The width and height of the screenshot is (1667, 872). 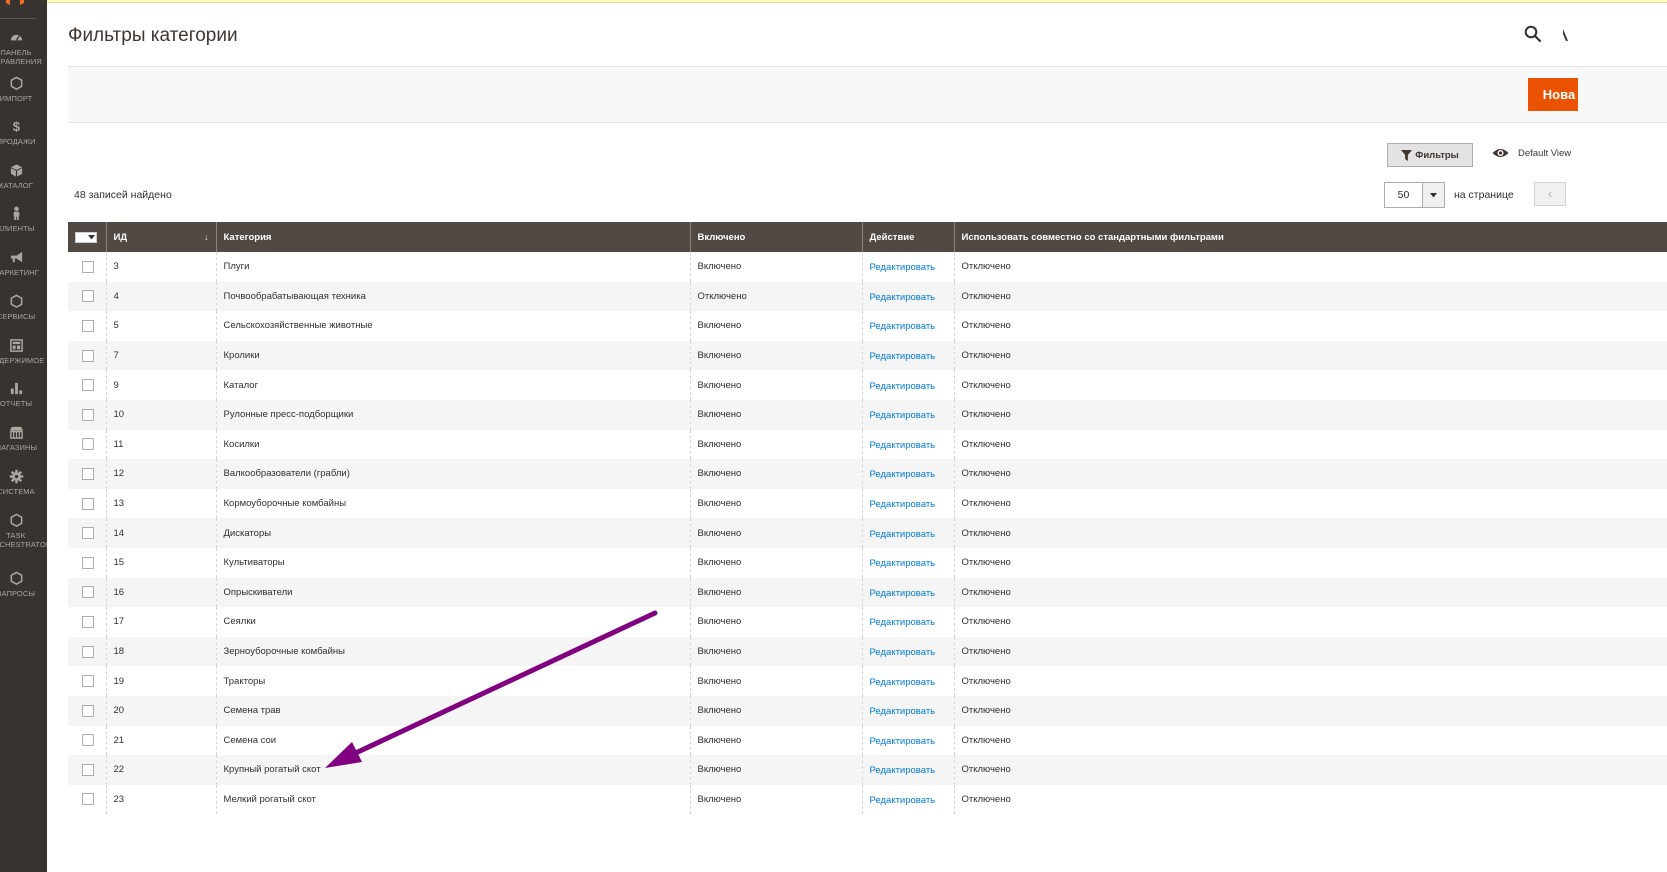 I want to click on magento-logo-icon, so click(x=15, y=4).